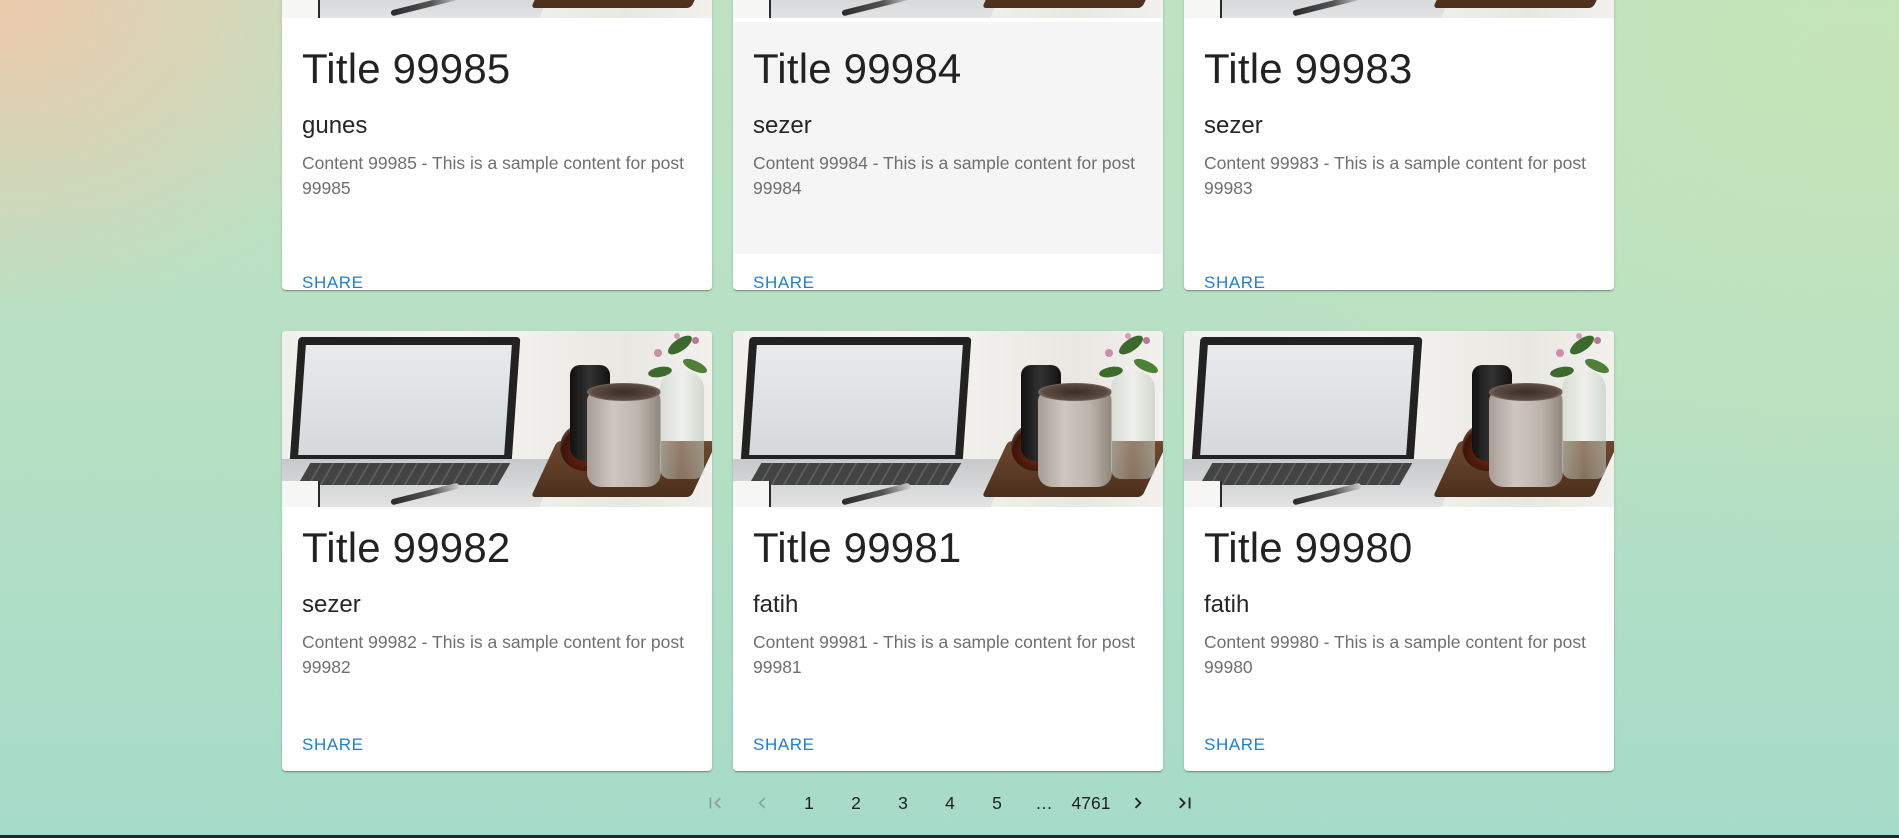 This screenshot has height=838, width=1899. What do you see at coordinates (335, 126) in the screenshot?
I see `post-author: gunes` at bounding box center [335, 126].